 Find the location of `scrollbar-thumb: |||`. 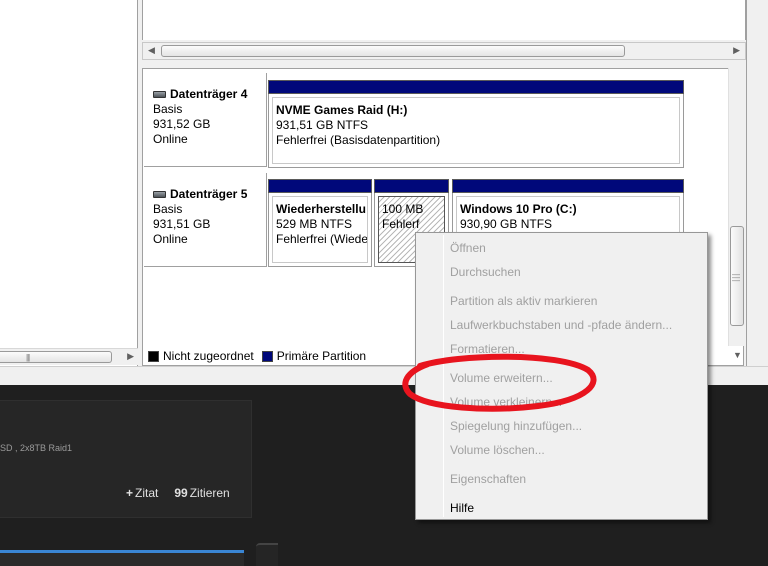

scrollbar-thumb: ||| is located at coordinates (56, 357).